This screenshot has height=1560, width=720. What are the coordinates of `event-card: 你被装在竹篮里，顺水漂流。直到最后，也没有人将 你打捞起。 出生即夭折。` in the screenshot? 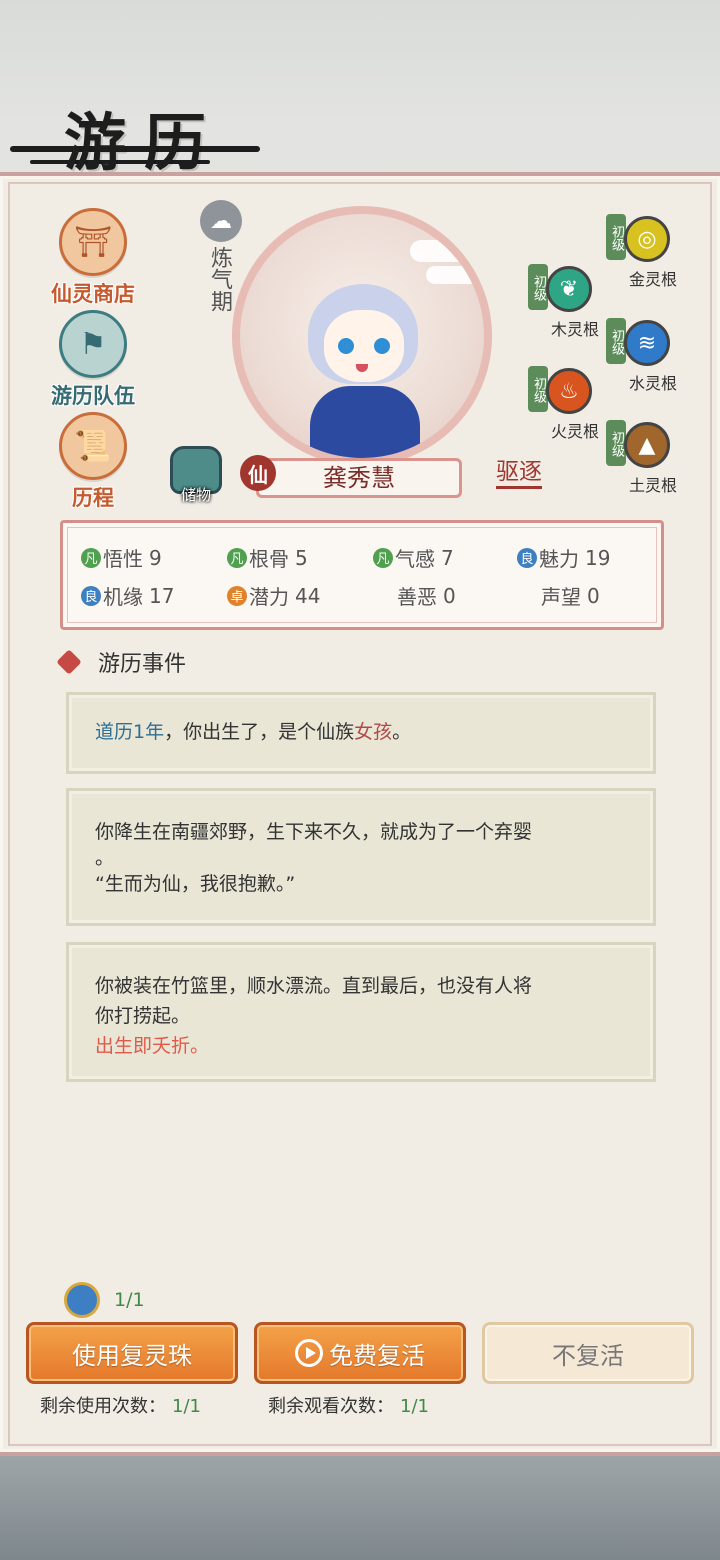 It's located at (361, 1012).